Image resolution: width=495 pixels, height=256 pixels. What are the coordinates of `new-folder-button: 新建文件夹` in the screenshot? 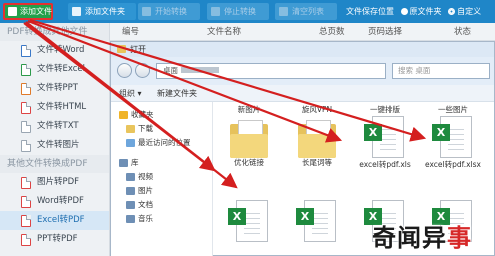 It's located at (177, 93).